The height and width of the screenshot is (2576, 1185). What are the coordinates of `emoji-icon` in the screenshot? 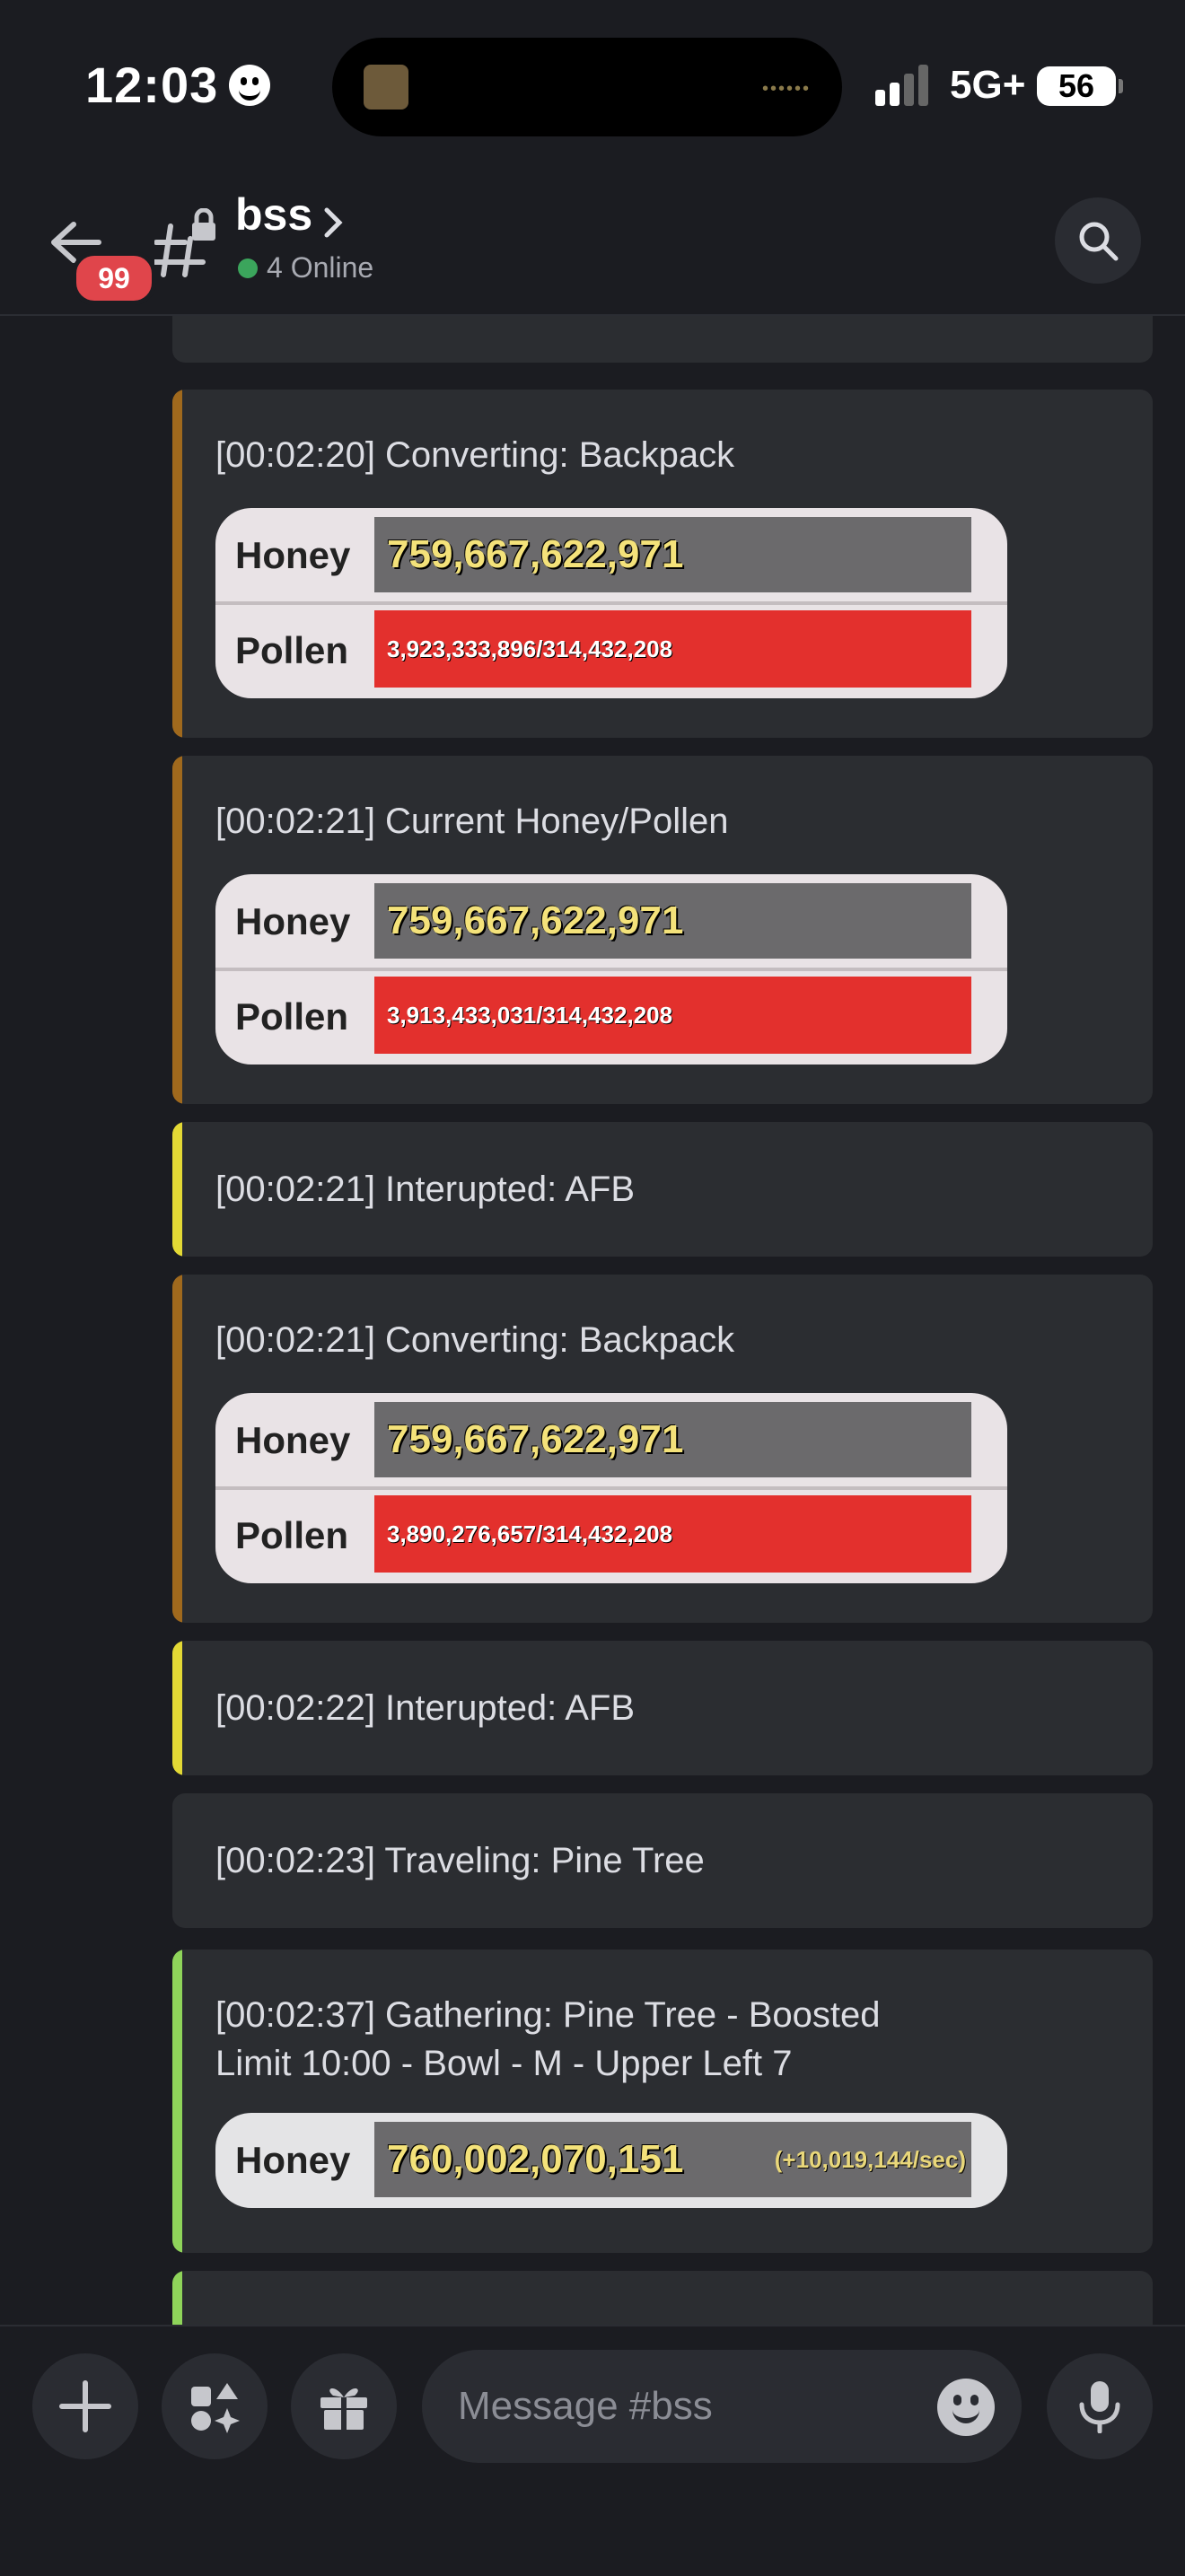 It's located at (966, 2407).